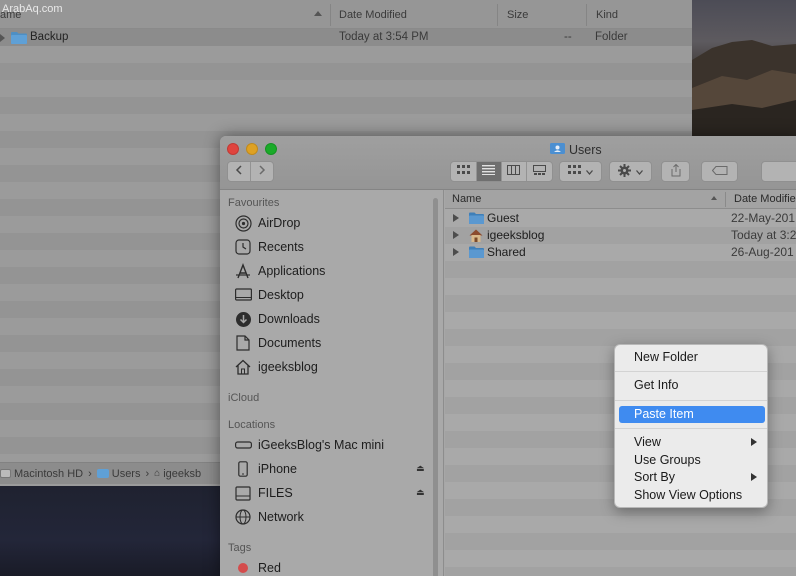  I want to click on back-button, so click(239, 171).